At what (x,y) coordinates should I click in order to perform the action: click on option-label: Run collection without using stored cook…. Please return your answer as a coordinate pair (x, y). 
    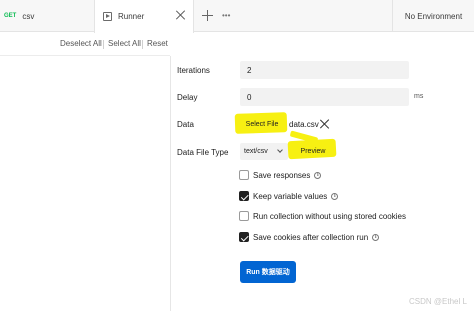
    Looking at the image, I should click on (329, 216).